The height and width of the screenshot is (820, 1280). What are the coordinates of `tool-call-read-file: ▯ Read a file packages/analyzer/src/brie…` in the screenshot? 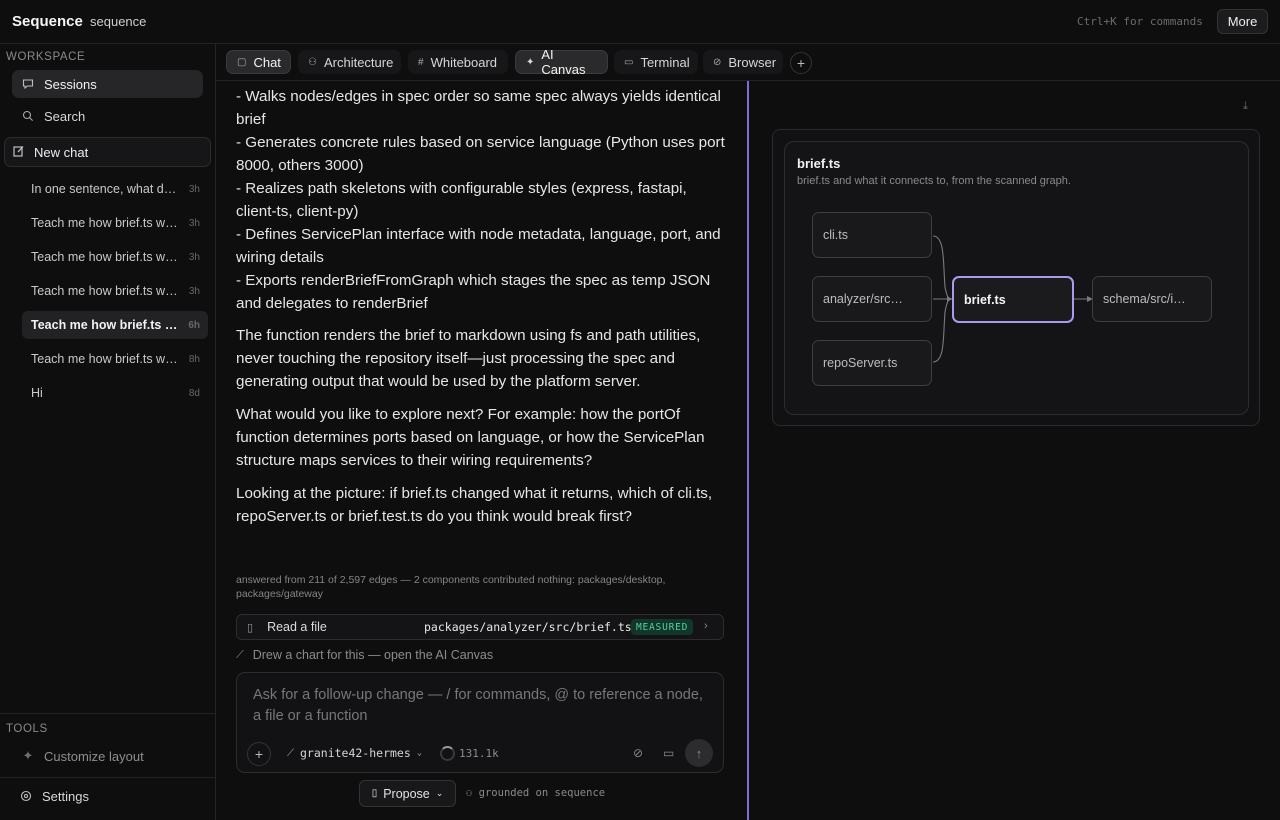 It's located at (480, 627).